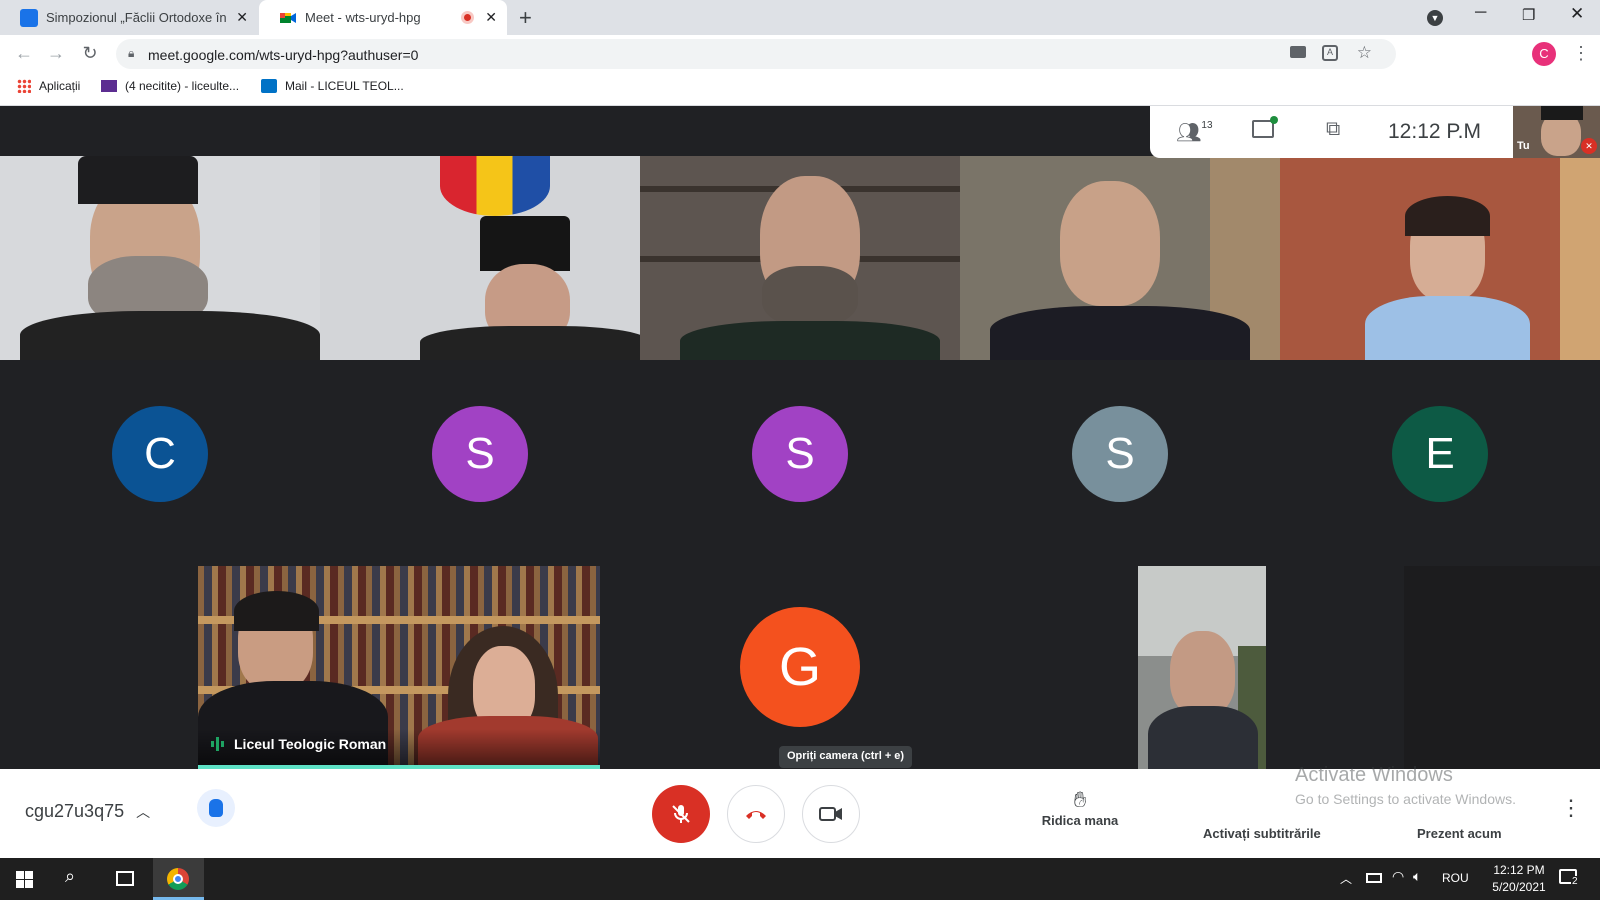  Describe the element at coordinates (288, 18) in the screenshot. I see `meet-favicon-icon` at that location.